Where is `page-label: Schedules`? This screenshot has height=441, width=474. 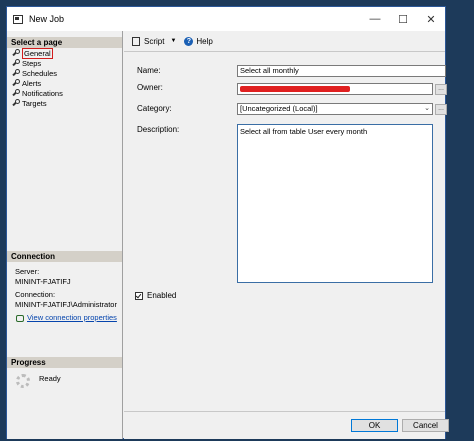
page-label: Schedules is located at coordinates (40, 73).